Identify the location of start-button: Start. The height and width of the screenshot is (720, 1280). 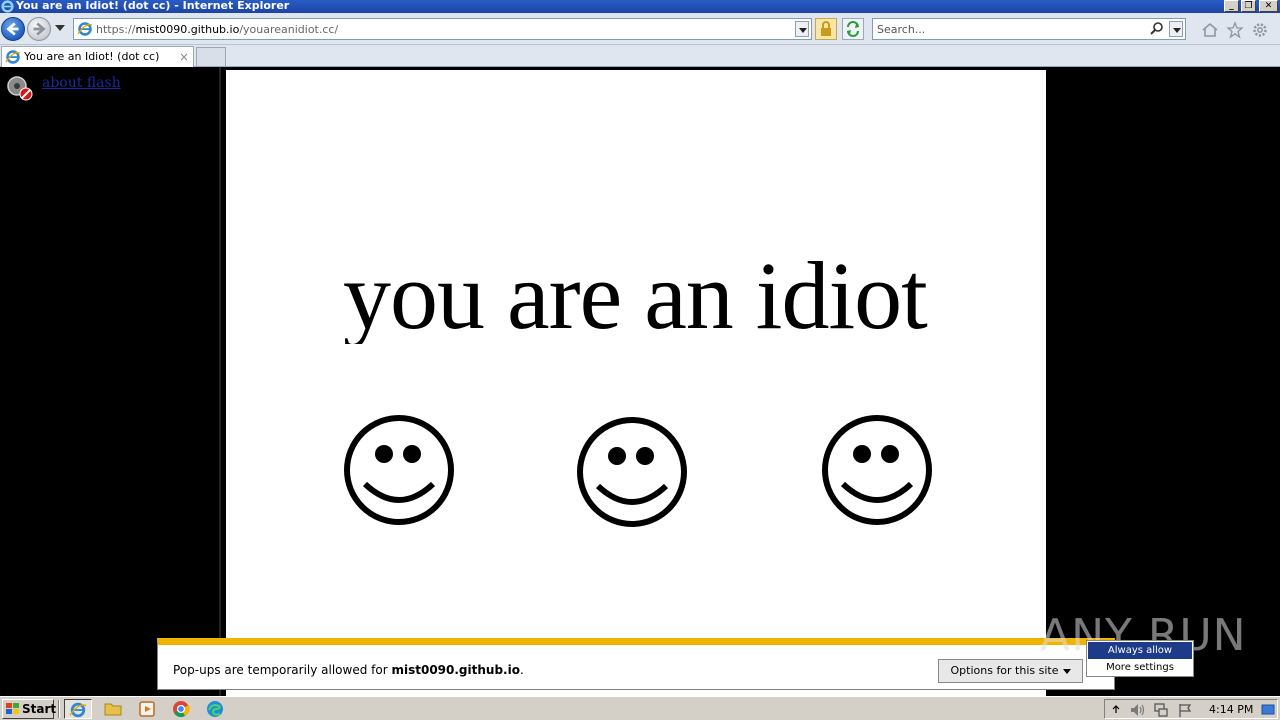
(29, 709).